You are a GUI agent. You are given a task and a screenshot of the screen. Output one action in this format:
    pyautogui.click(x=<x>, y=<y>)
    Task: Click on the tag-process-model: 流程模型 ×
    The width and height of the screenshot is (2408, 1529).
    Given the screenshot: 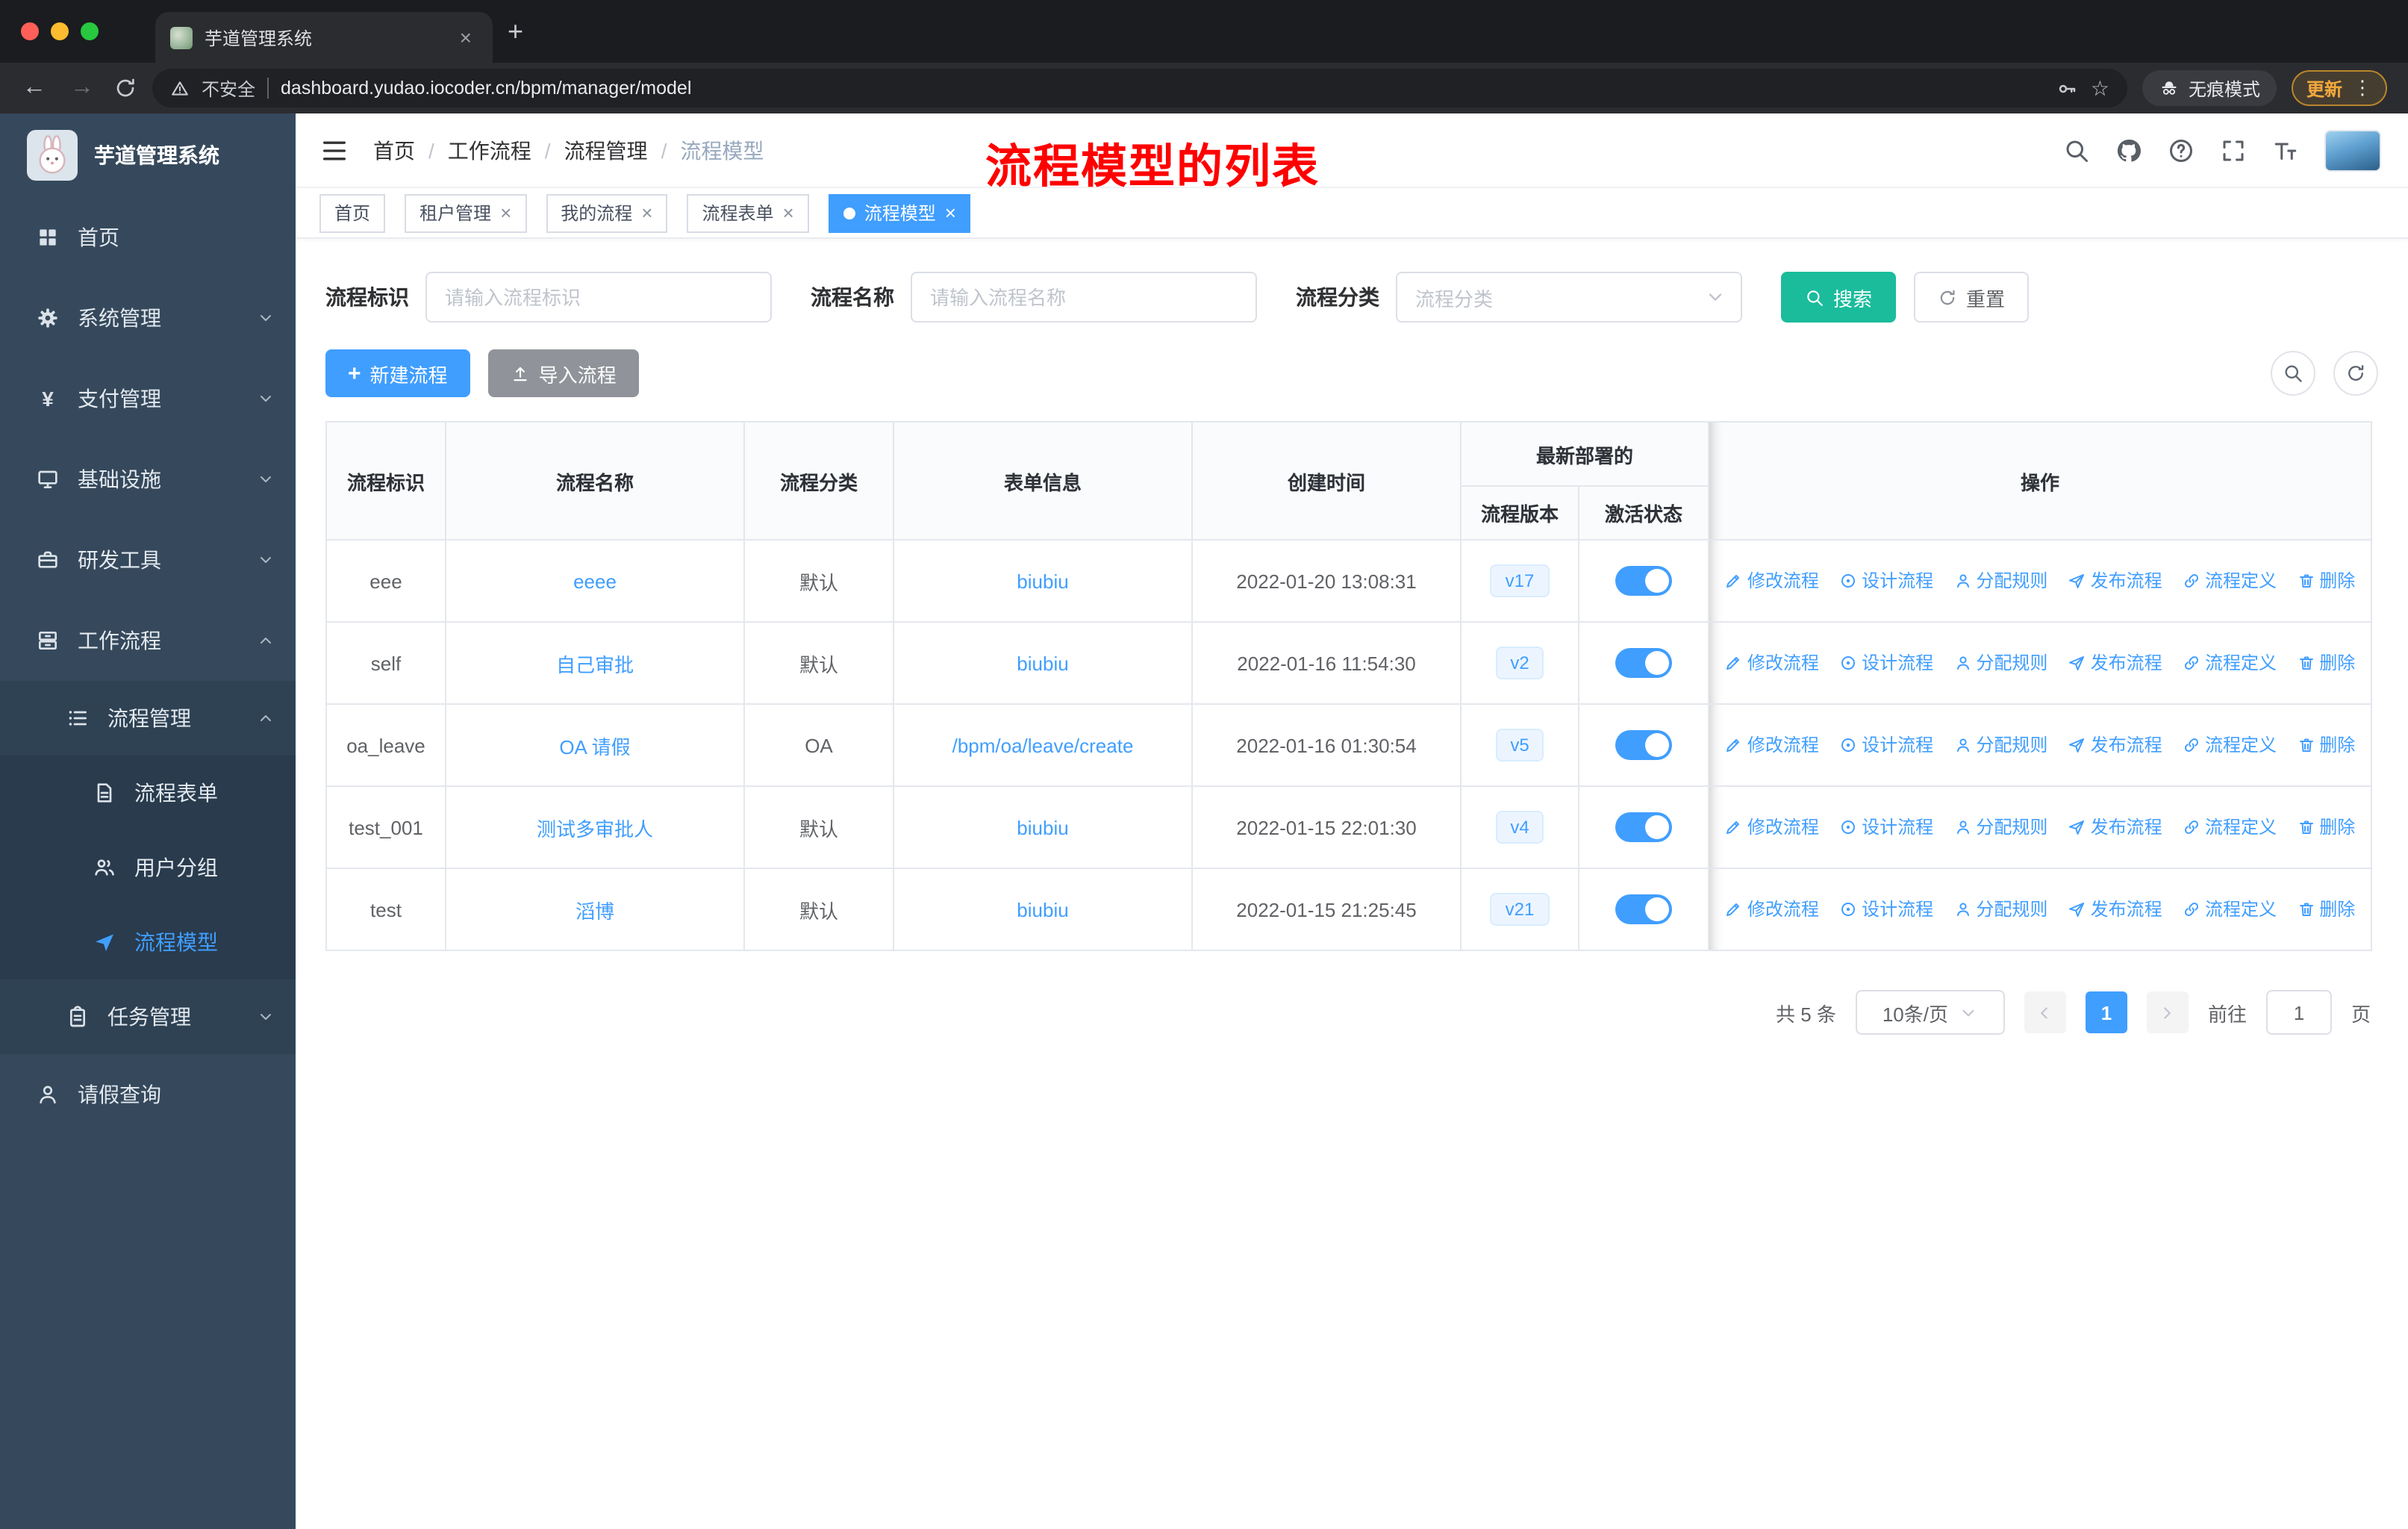 What is the action you would take?
    pyautogui.click(x=899, y=213)
    